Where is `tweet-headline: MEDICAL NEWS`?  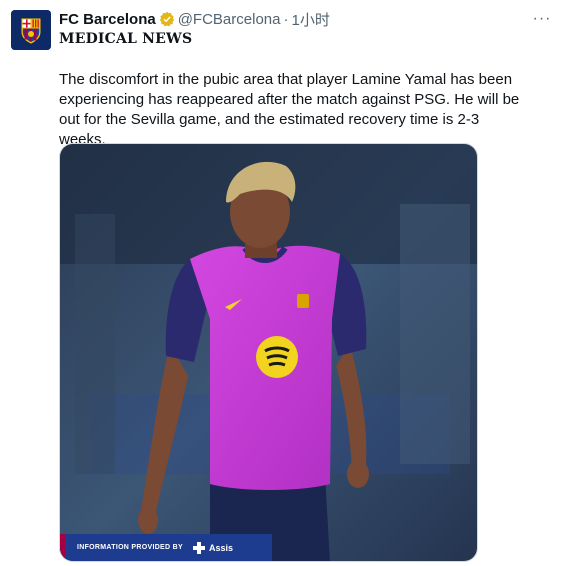
tweet-headline: MEDICAL NEWS is located at coordinates (126, 39).